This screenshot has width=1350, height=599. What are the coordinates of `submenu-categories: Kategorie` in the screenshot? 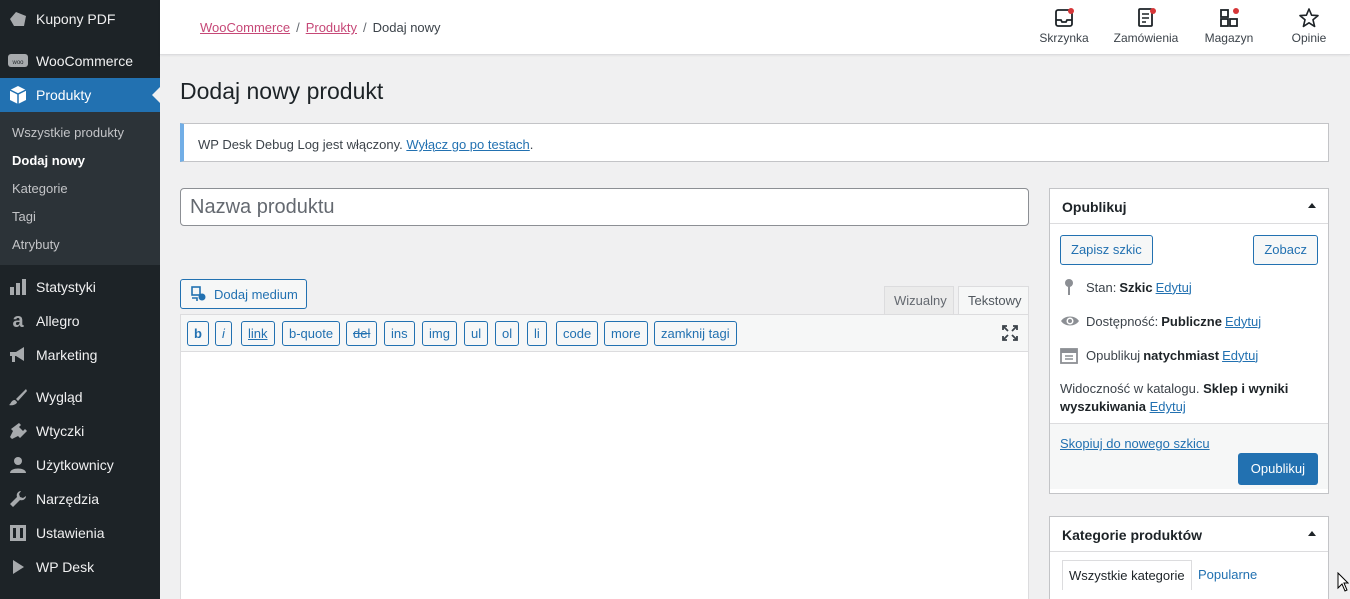 It's located at (80, 189).